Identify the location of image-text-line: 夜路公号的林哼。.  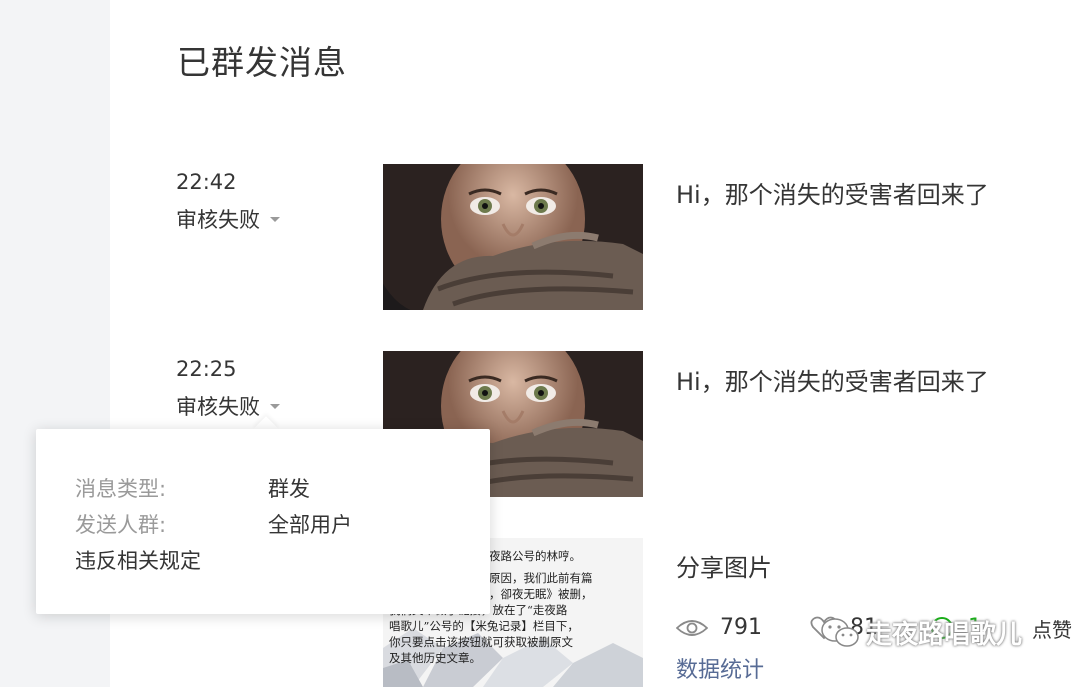
(535, 556).